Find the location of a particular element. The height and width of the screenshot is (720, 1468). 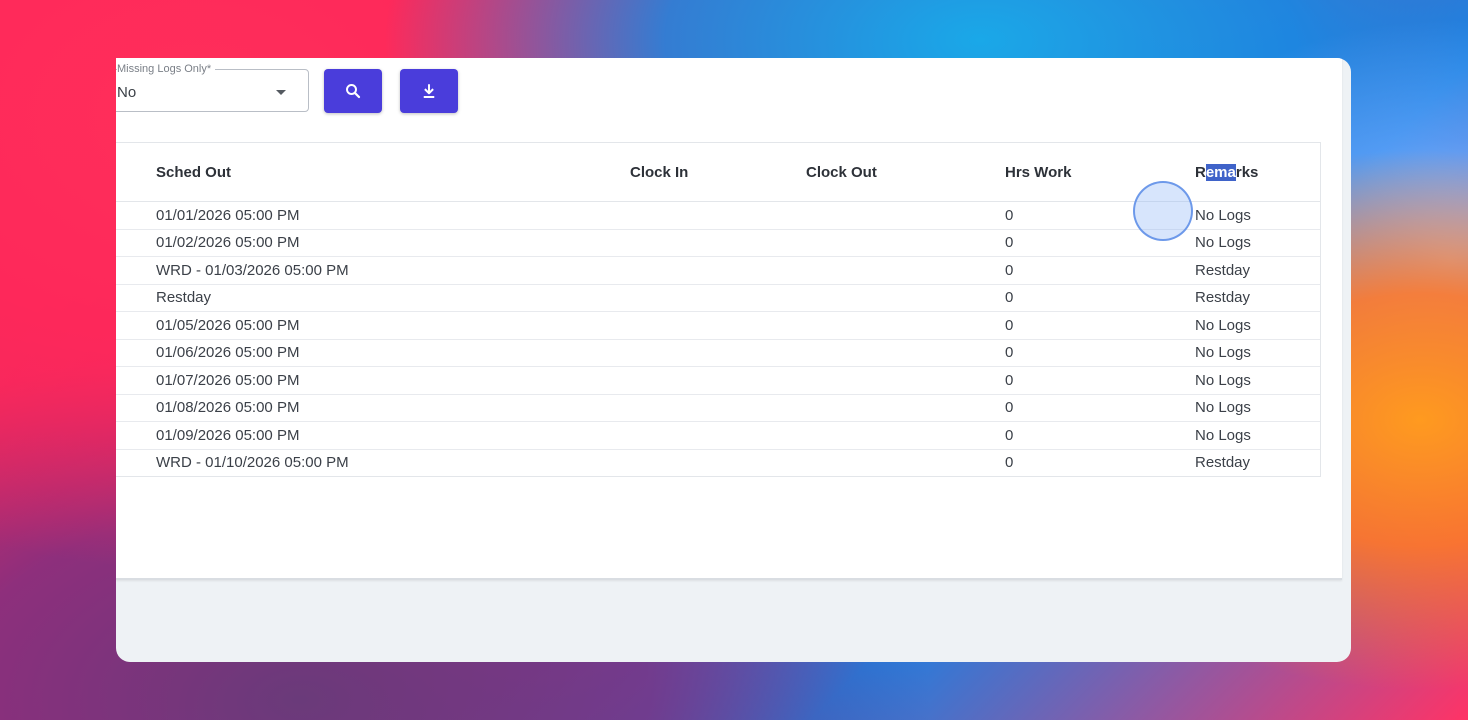

missing-logs-label: Missing Logs Only* is located at coordinates (166, 69).